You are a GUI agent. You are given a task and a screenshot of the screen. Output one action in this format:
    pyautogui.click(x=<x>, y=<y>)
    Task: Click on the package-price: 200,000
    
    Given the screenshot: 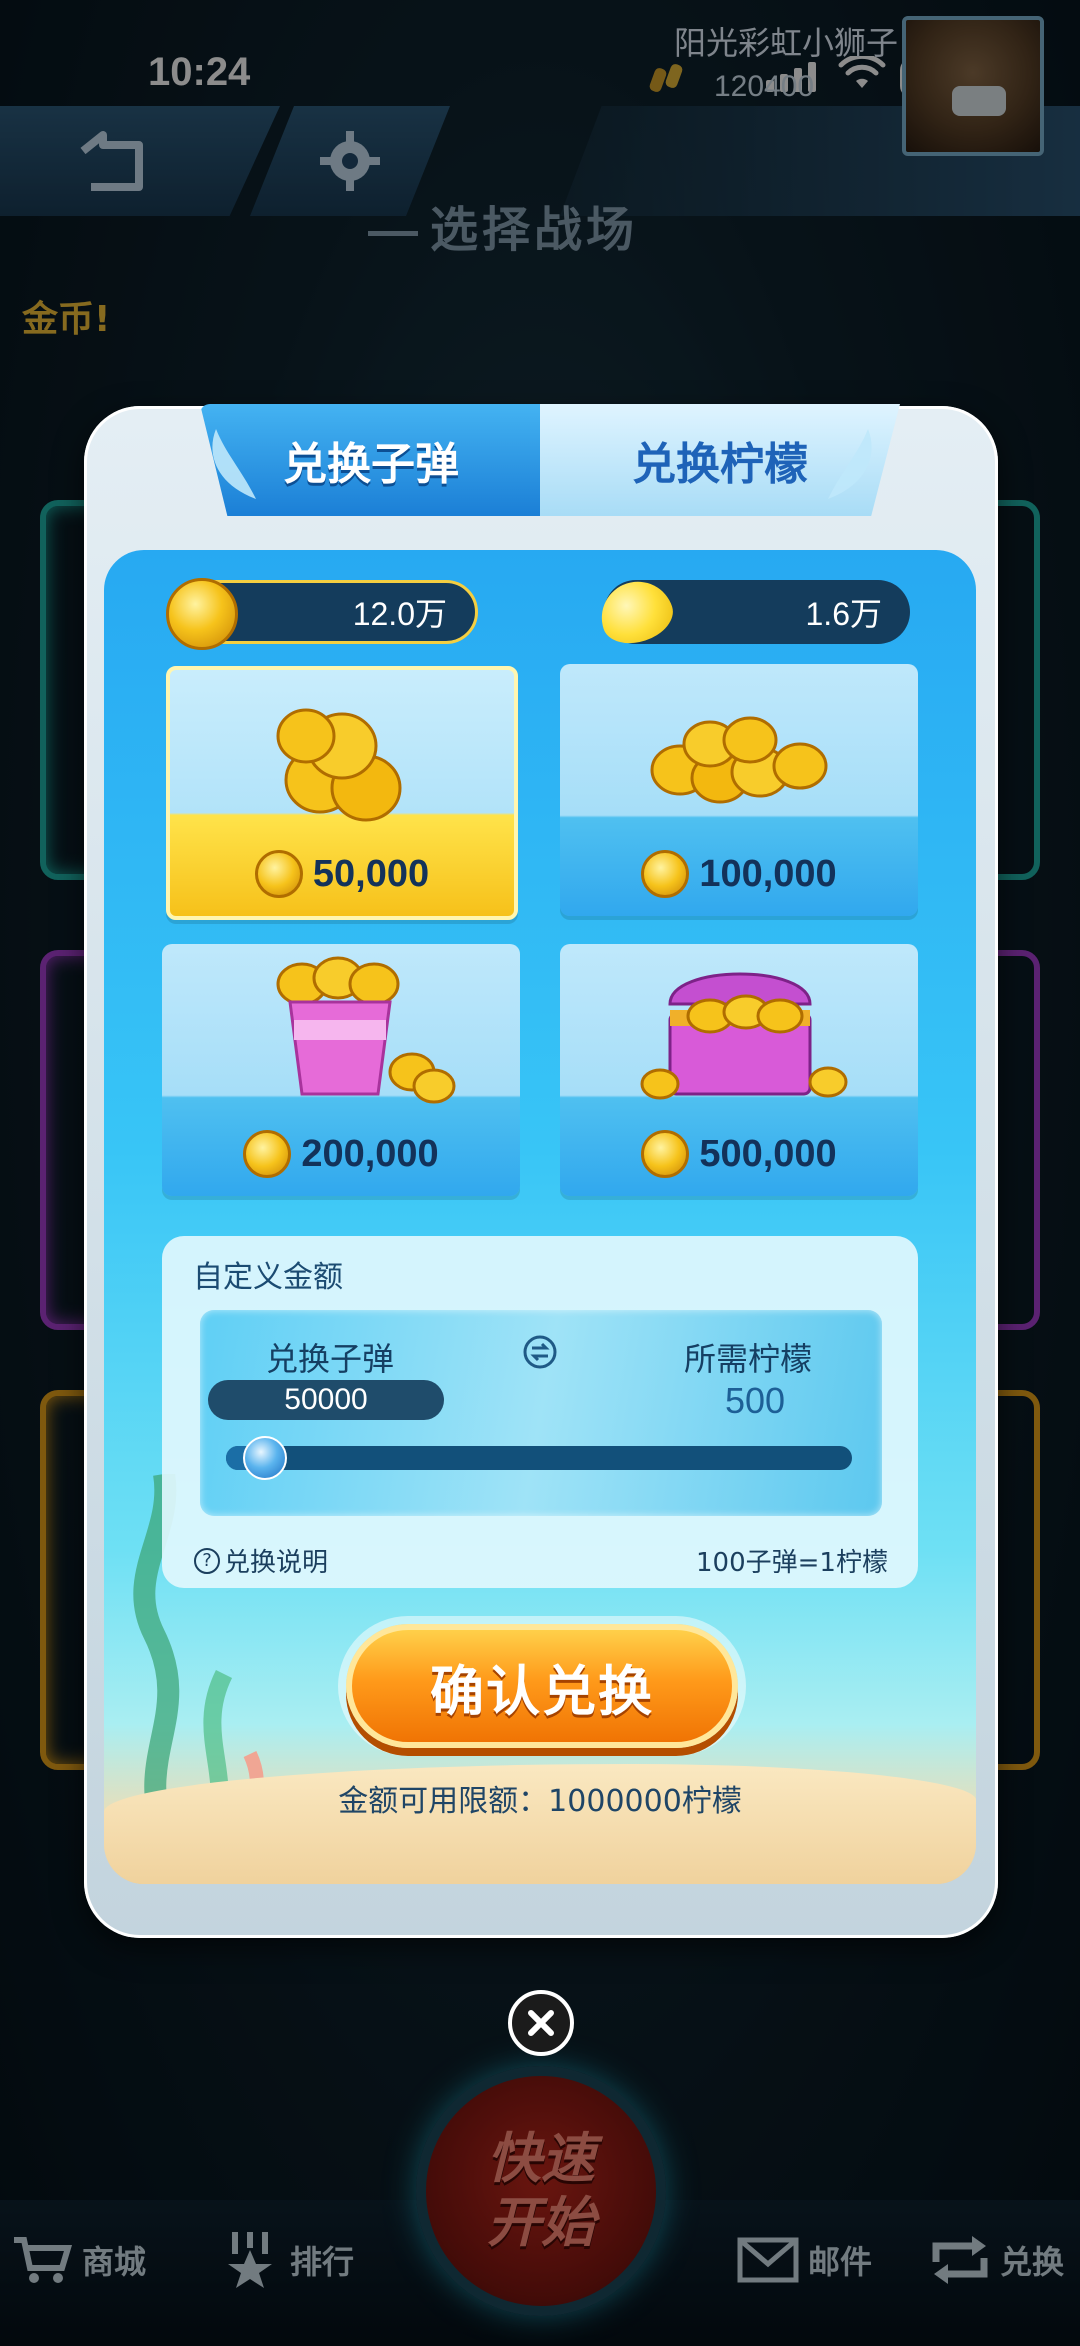 What is the action you would take?
    pyautogui.click(x=341, y=1154)
    